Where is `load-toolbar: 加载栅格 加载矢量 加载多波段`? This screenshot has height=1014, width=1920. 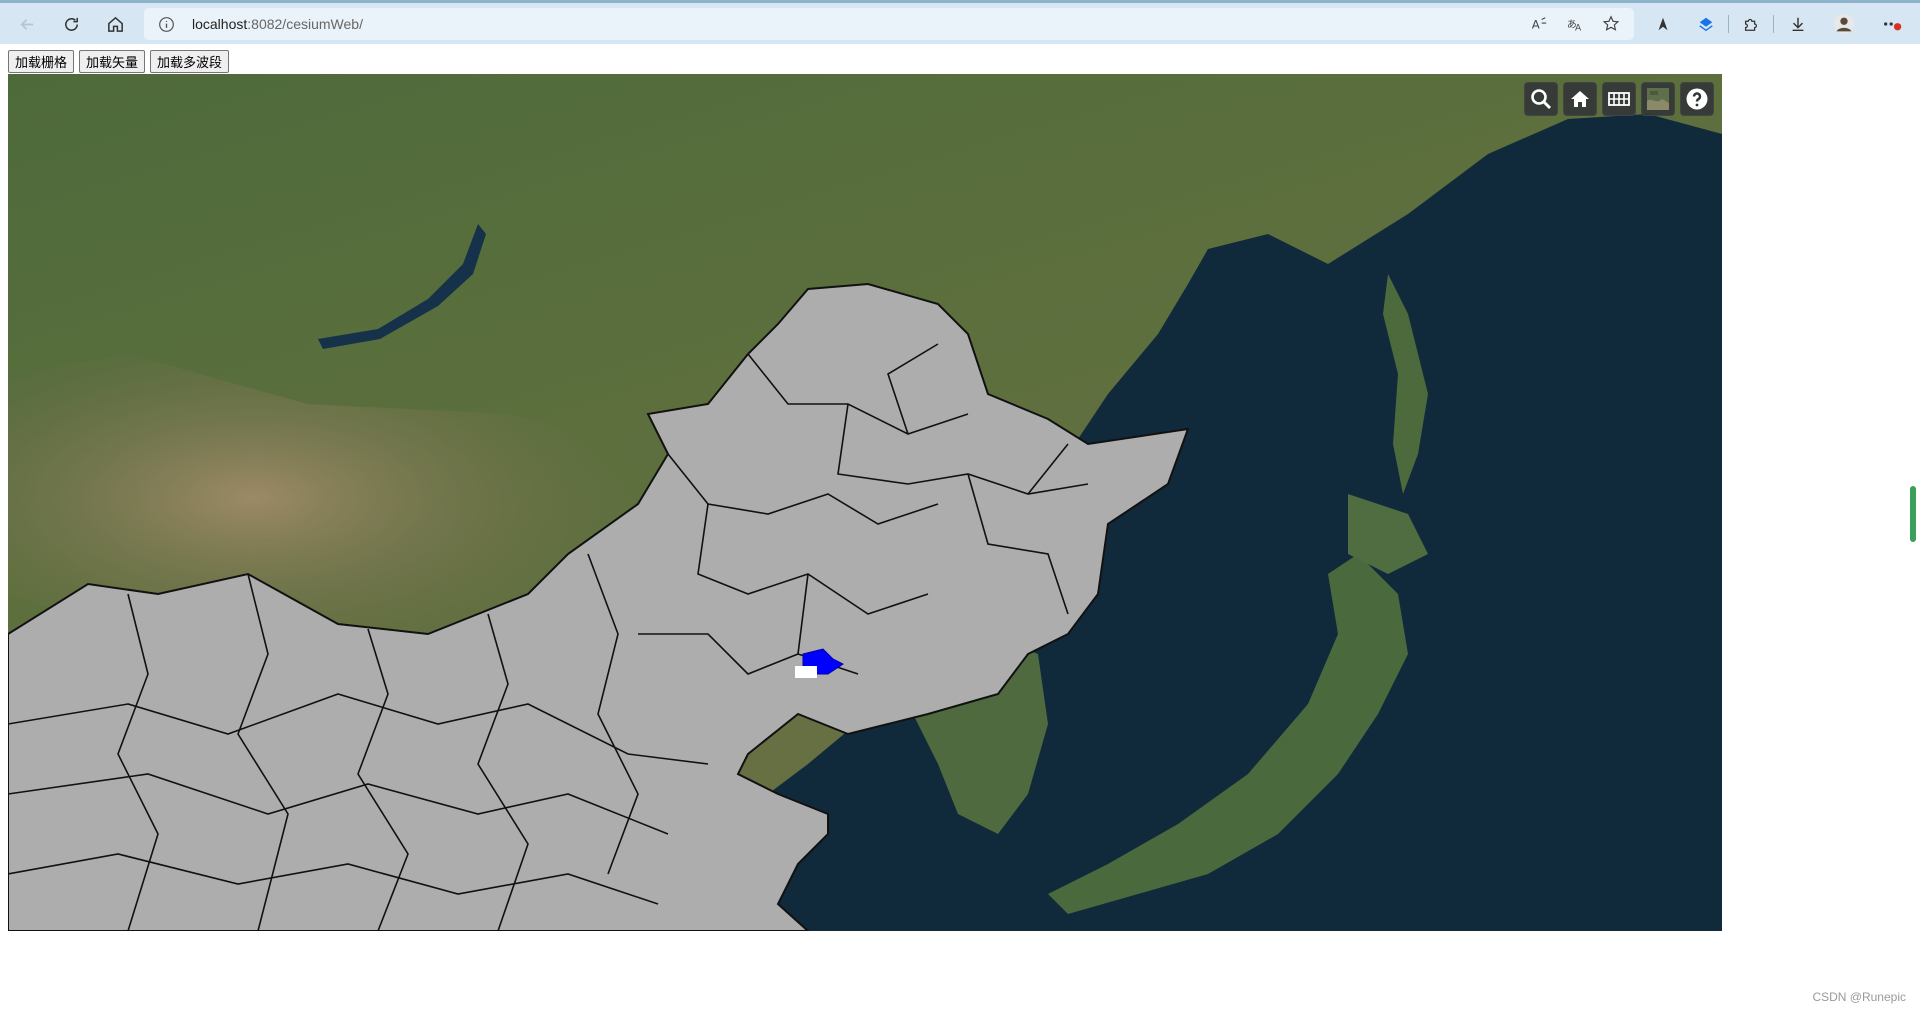
load-toolbar: 加载栅格 加载矢量 加载多波段 is located at coordinates (119, 62).